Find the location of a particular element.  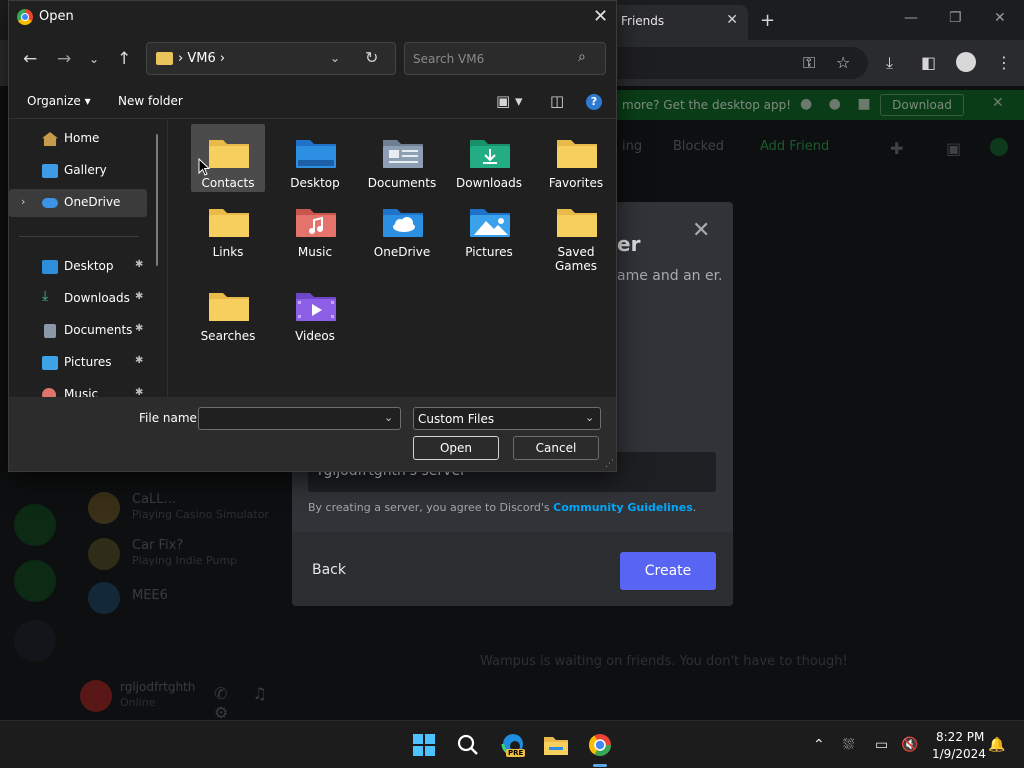

avatar is located at coordinates (96, 696).